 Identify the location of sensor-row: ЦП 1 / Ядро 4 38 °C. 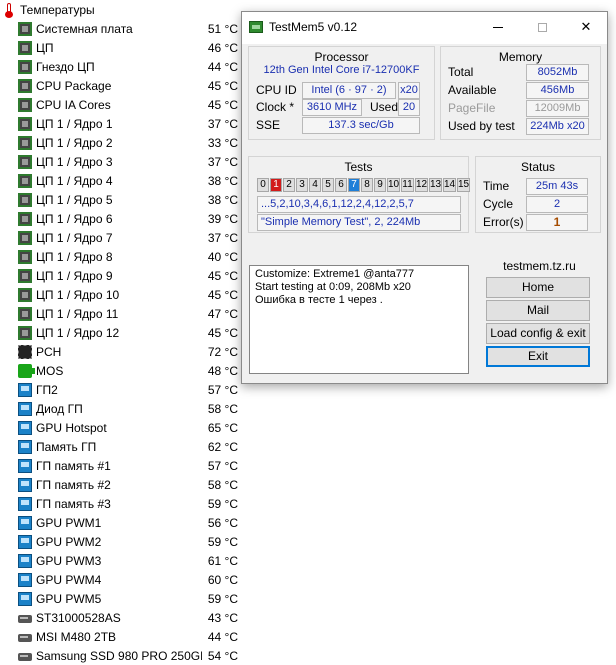
(128, 180).